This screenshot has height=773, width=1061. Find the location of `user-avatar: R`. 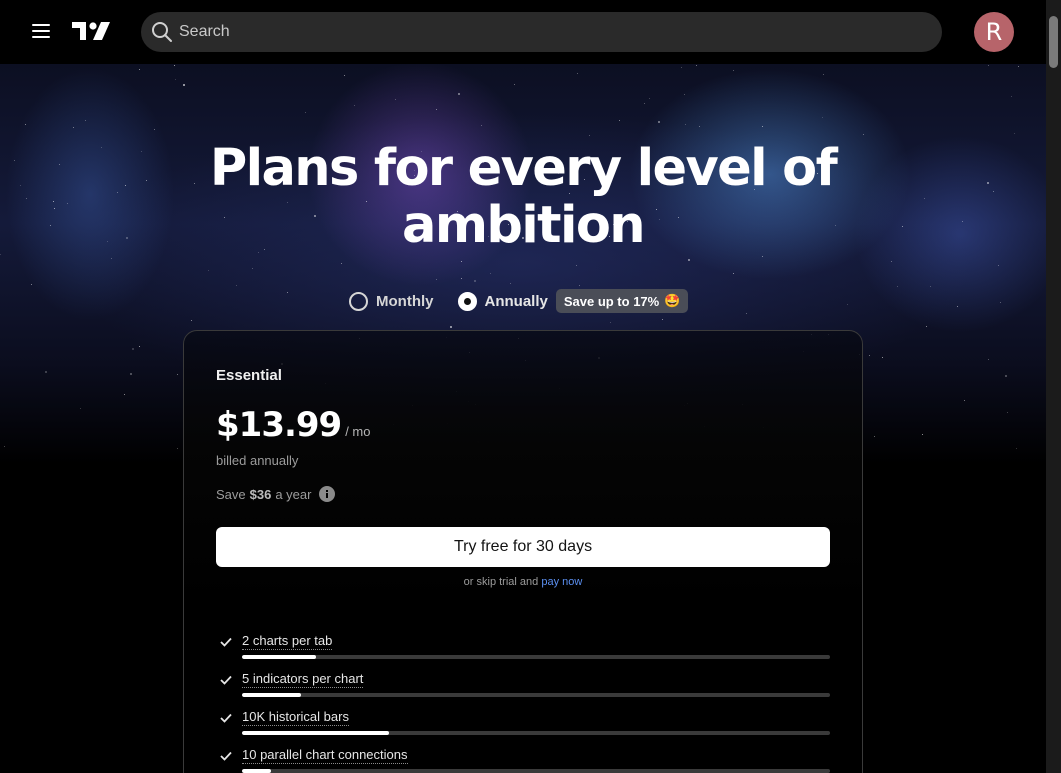

user-avatar: R is located at coordinates (994, 32).